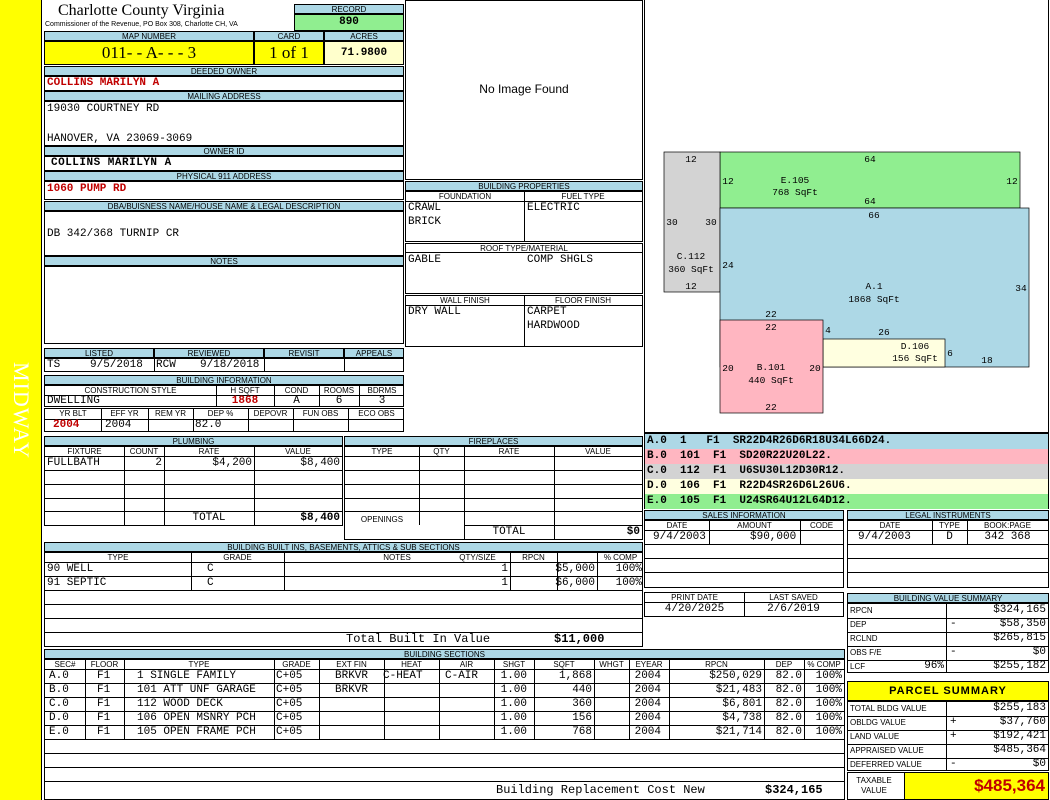 The width and height of the screenshot is (1050, 800). I want to click on rclnd-value: $265,815, so click(1019, 638).